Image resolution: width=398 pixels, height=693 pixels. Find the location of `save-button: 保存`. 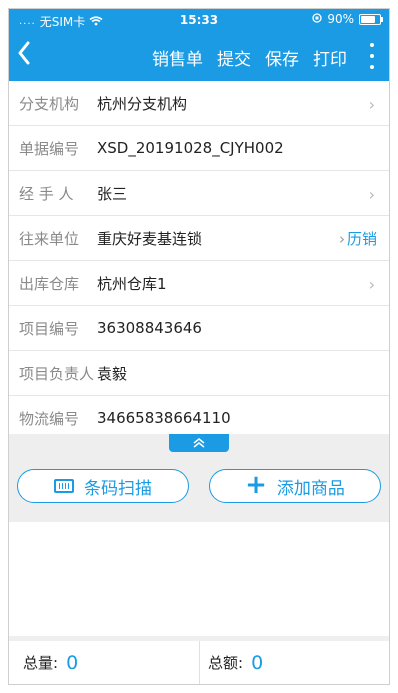

save-button: 保存 is located at coordinates (282, 57).